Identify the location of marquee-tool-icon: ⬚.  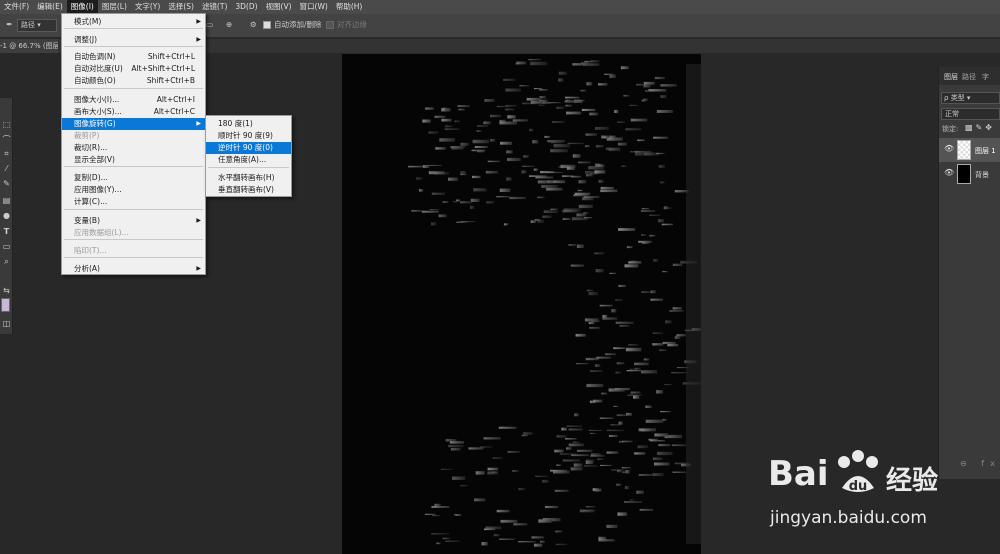
(6, 124).